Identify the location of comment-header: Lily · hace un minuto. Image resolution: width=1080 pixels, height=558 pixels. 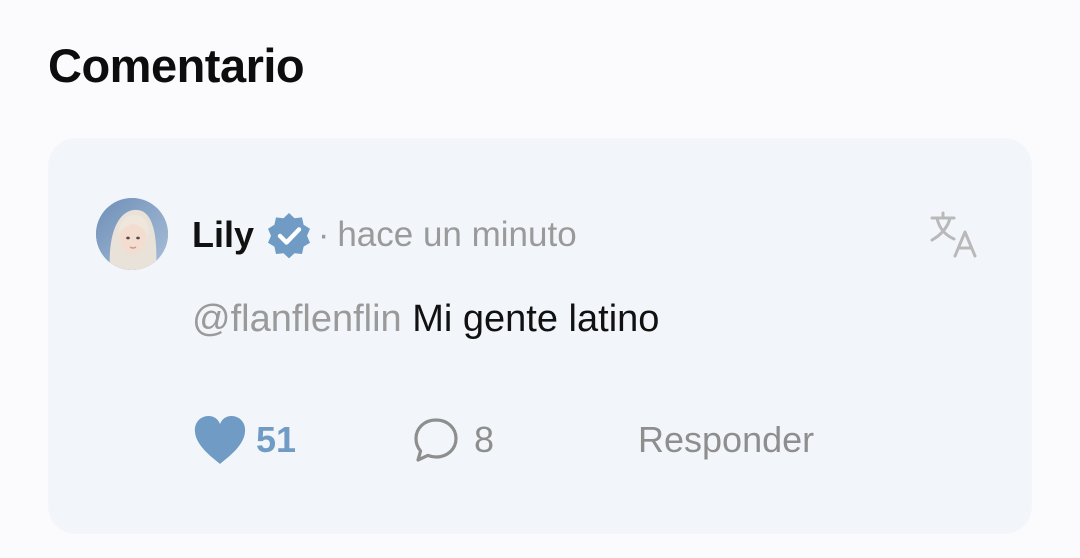
(384, 235).